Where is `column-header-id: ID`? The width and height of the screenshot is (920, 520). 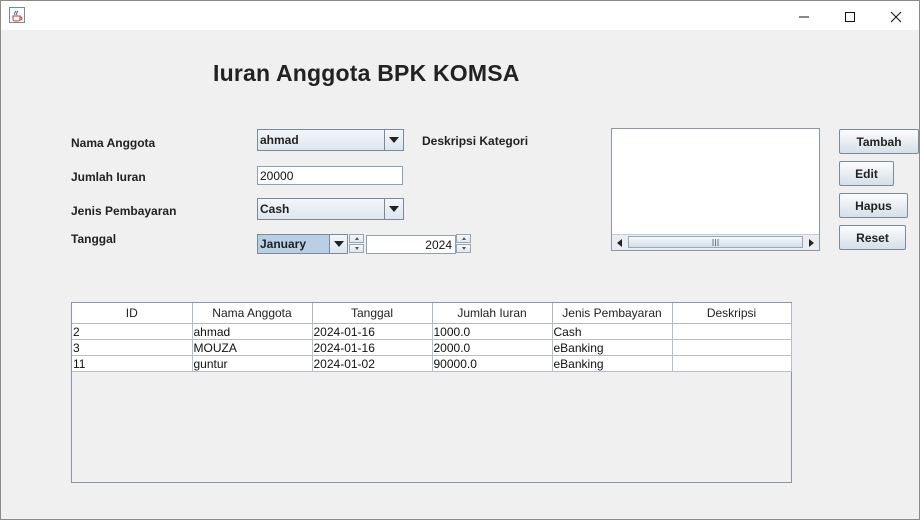 column-header-id: ID is located at coordinates (132, 313).